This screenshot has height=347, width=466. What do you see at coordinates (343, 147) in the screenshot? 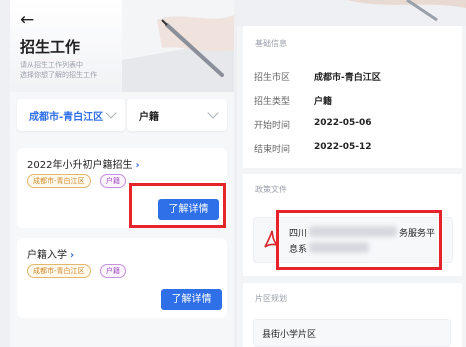
I see `info-value: 2022-05-12` at bounding box center [343, 147].